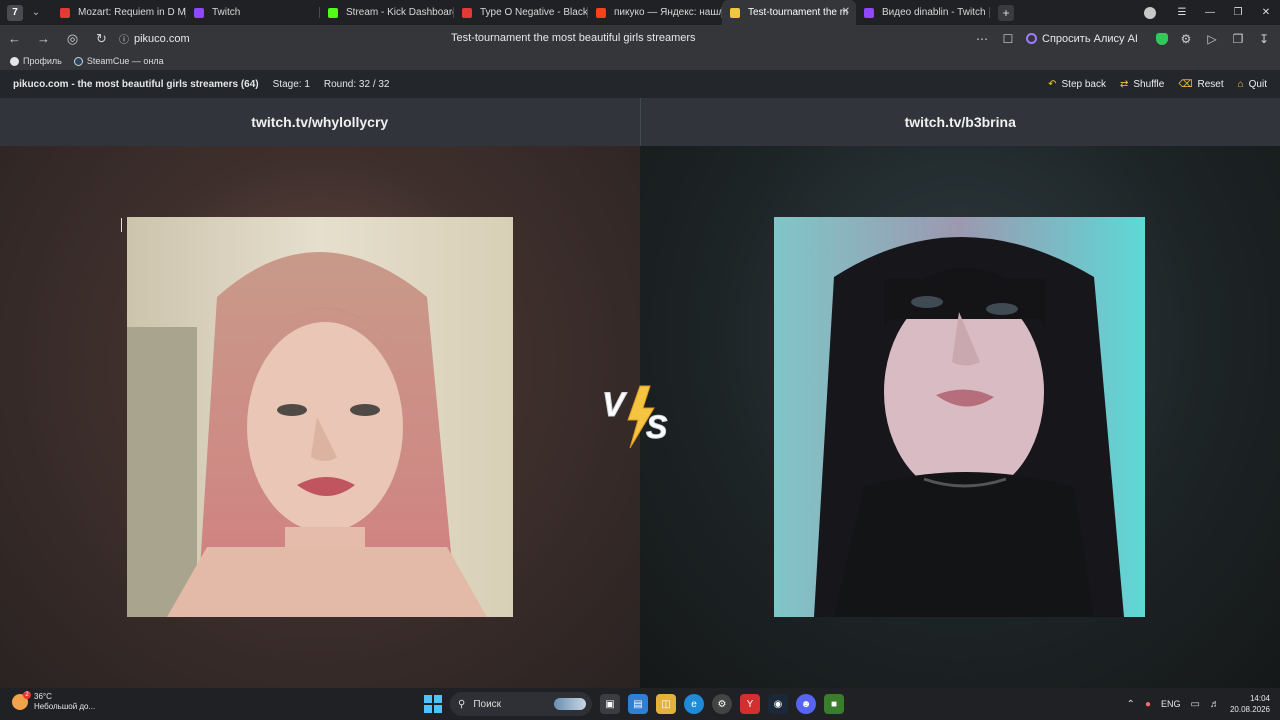  I want to click on more-icon: ⋯, so click(982, 39).